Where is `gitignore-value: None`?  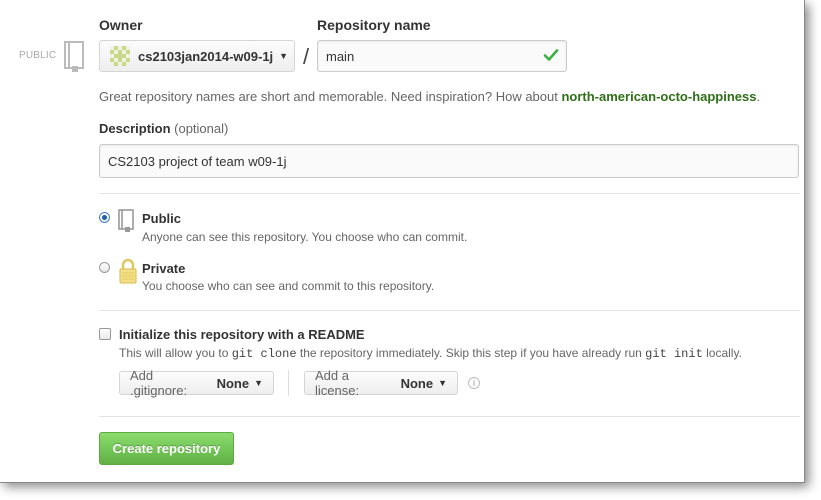 gitignore-value: None is located at coordinates (233, 383).